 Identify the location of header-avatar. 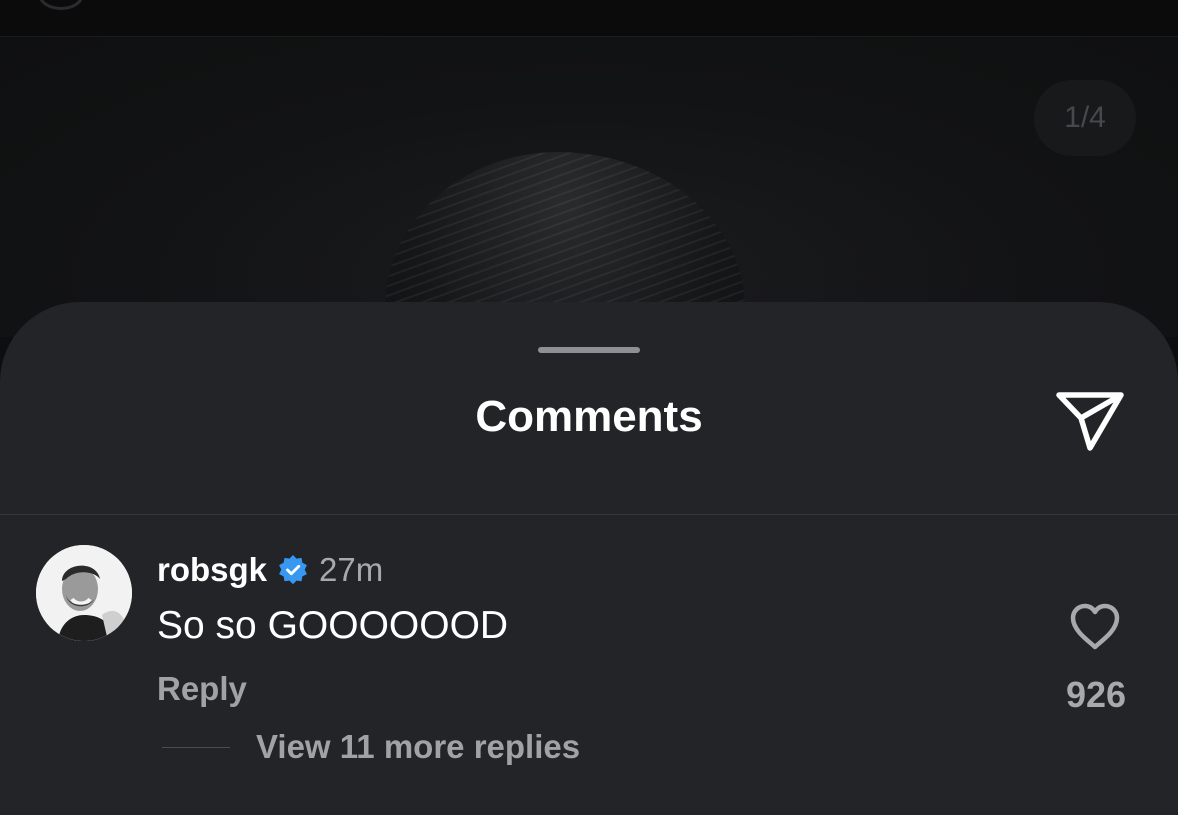
(61, 5).